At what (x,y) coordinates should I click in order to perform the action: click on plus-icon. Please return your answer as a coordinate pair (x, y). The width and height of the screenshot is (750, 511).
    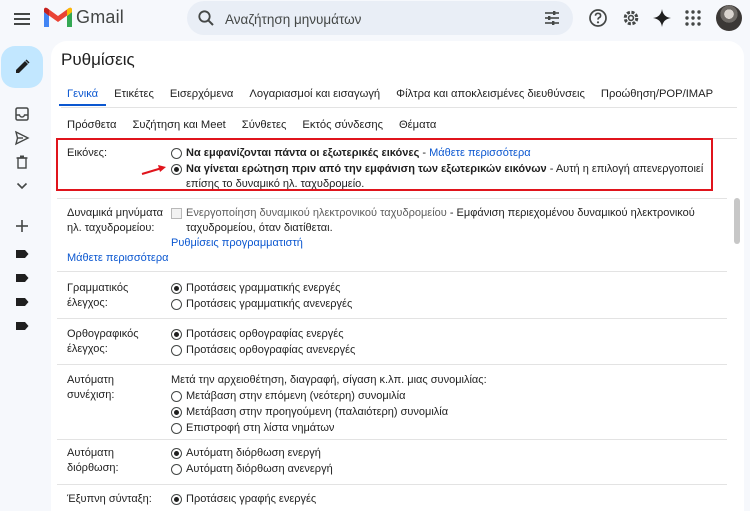
    Looking at the image, I should click on (22, 226).